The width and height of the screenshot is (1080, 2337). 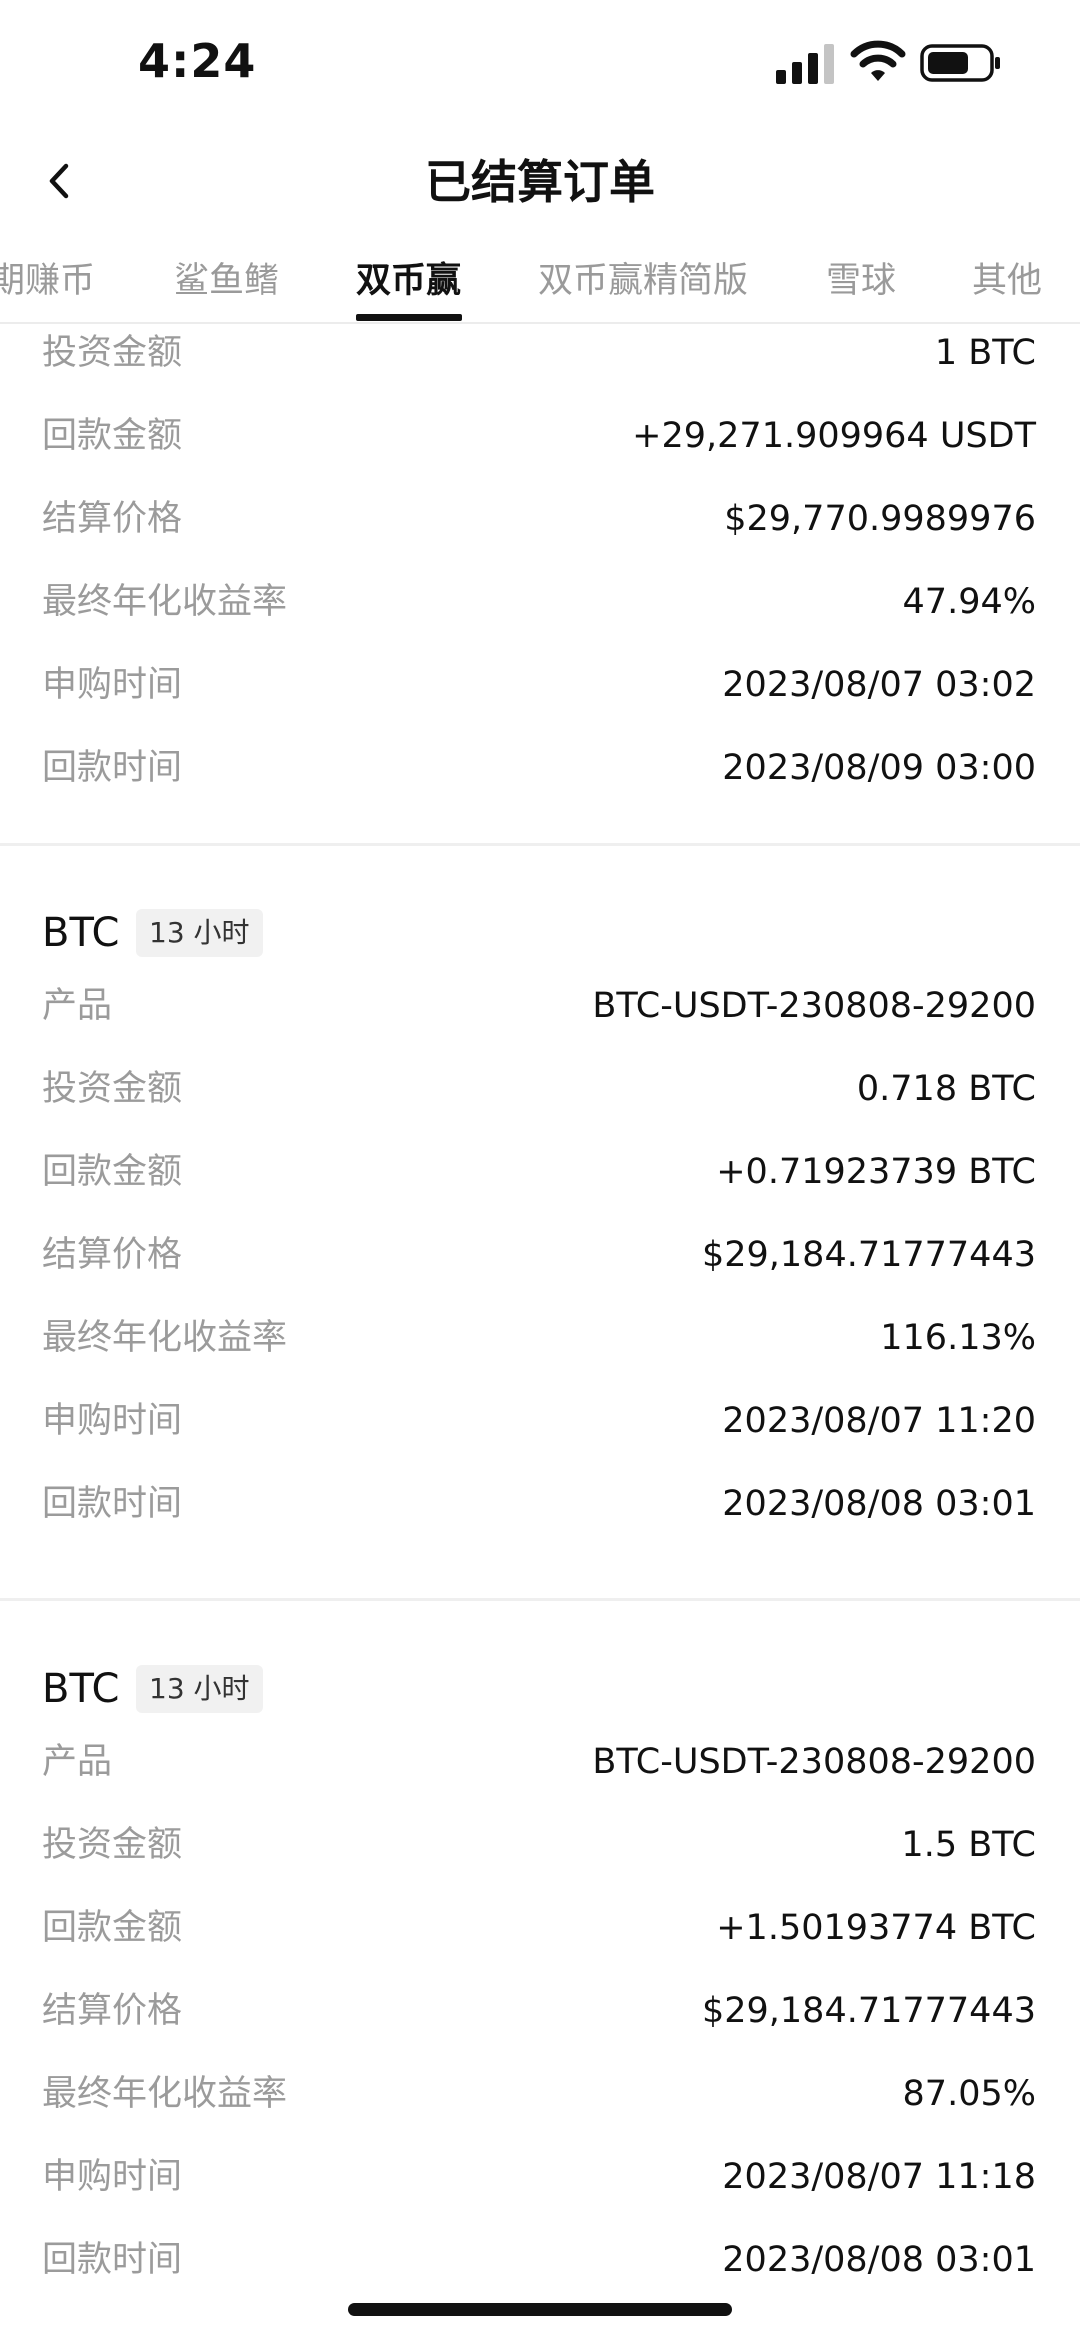 What do you see at coordinates (47, 277) in the screenshot?
I see `tab-savings: 期赚币` at bounding box center [47, 277].